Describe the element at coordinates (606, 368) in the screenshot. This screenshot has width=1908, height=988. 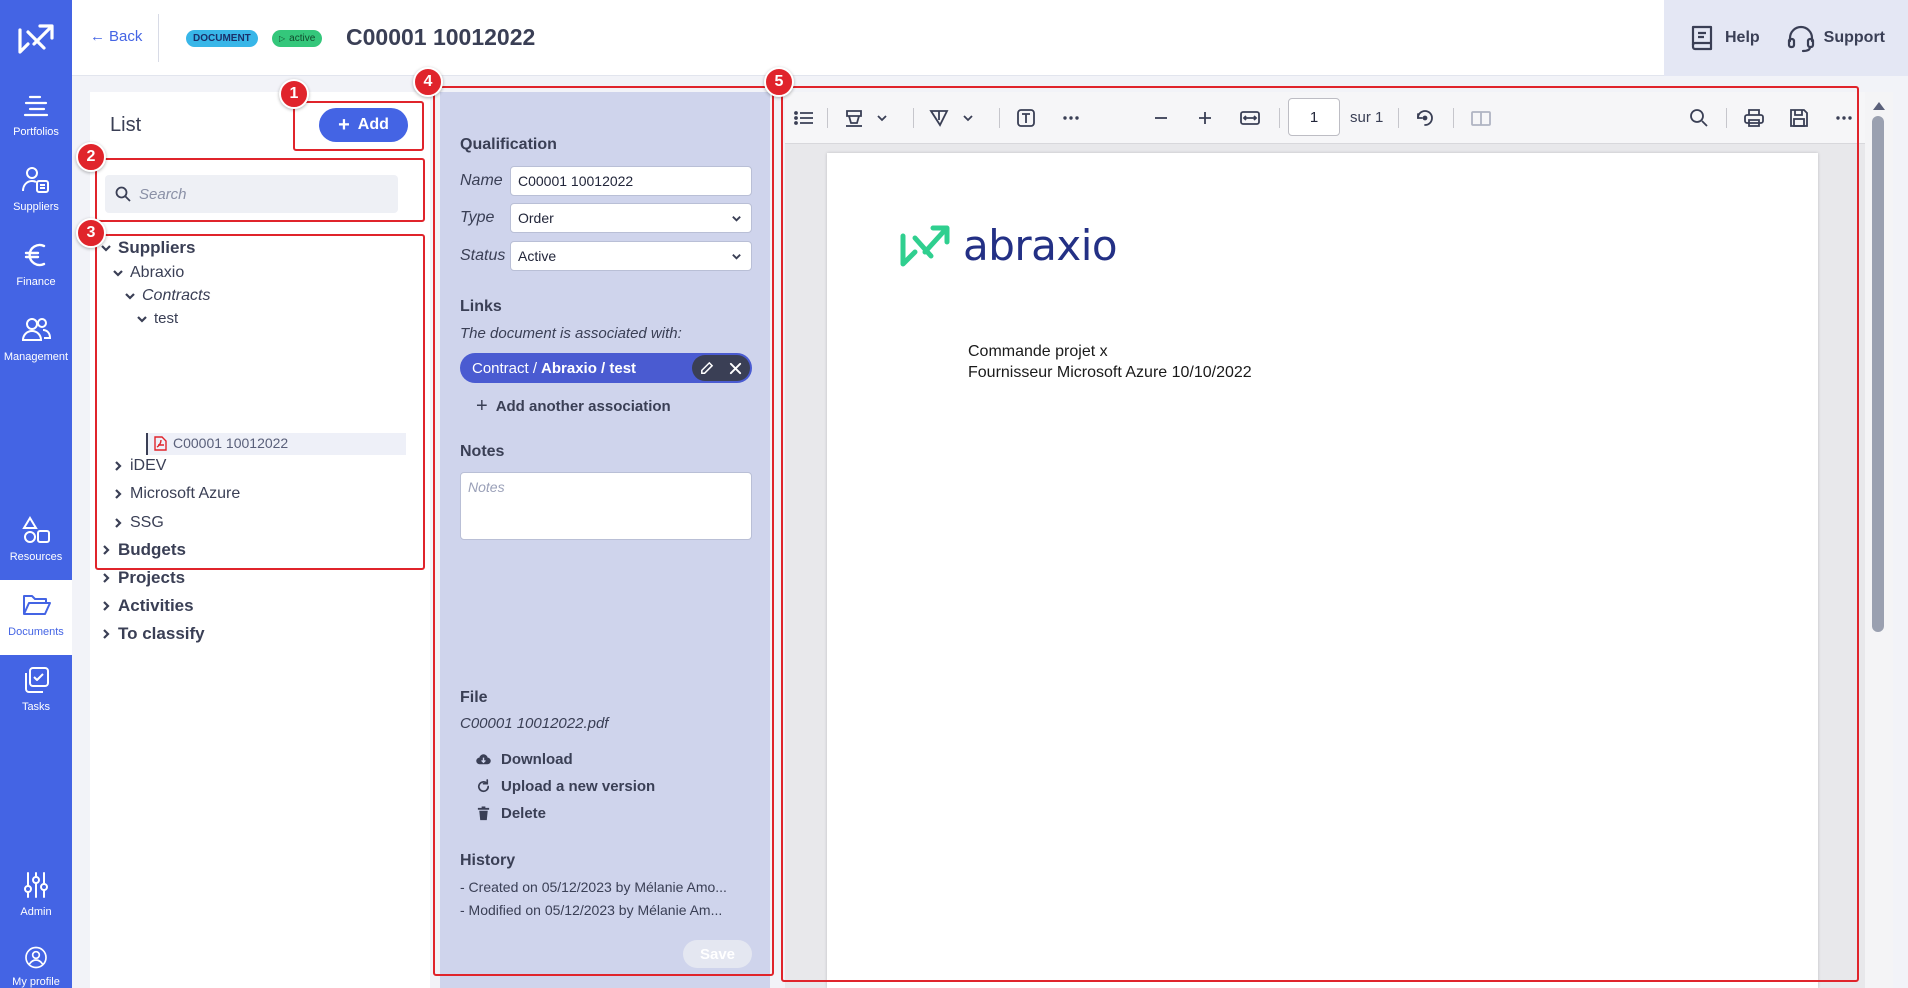
I see `association-chip: Contract / Abraxio / test` at that location.